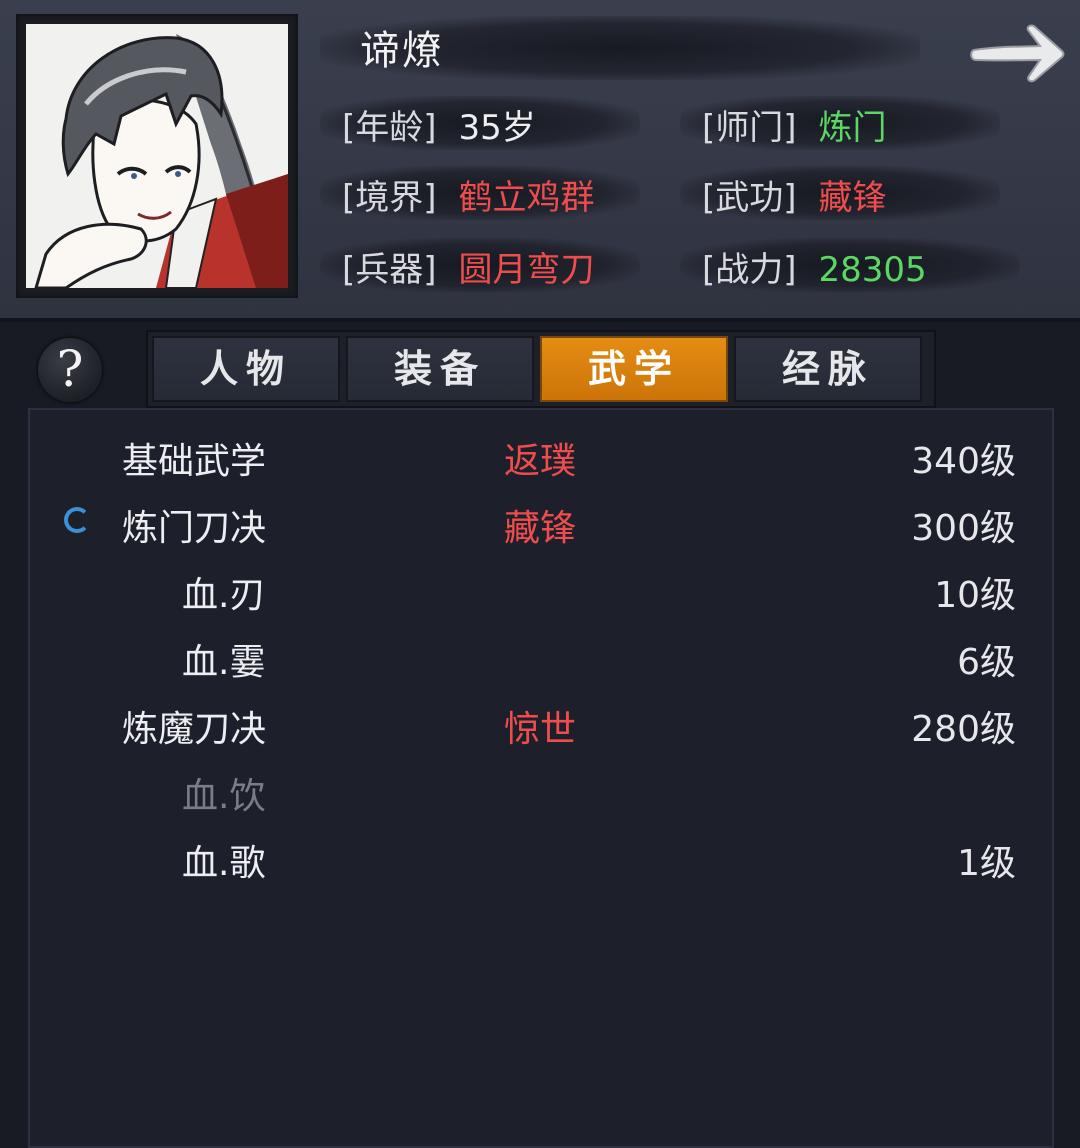 This screenshot has width=1080, height=1148. I want to click on martial-skill-field: [武功] 藏锋, so click(794, 194).